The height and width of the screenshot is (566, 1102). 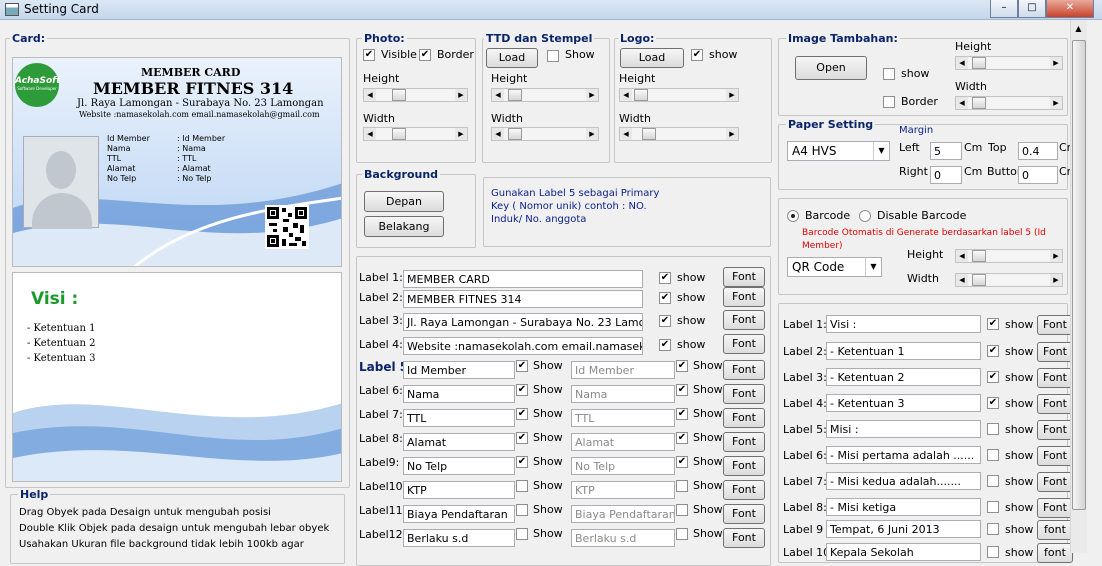 What do you see at coordinates (1070, 9) in the screenshot?
I see `close-button: ✕` at bounding box center [1070, 9].